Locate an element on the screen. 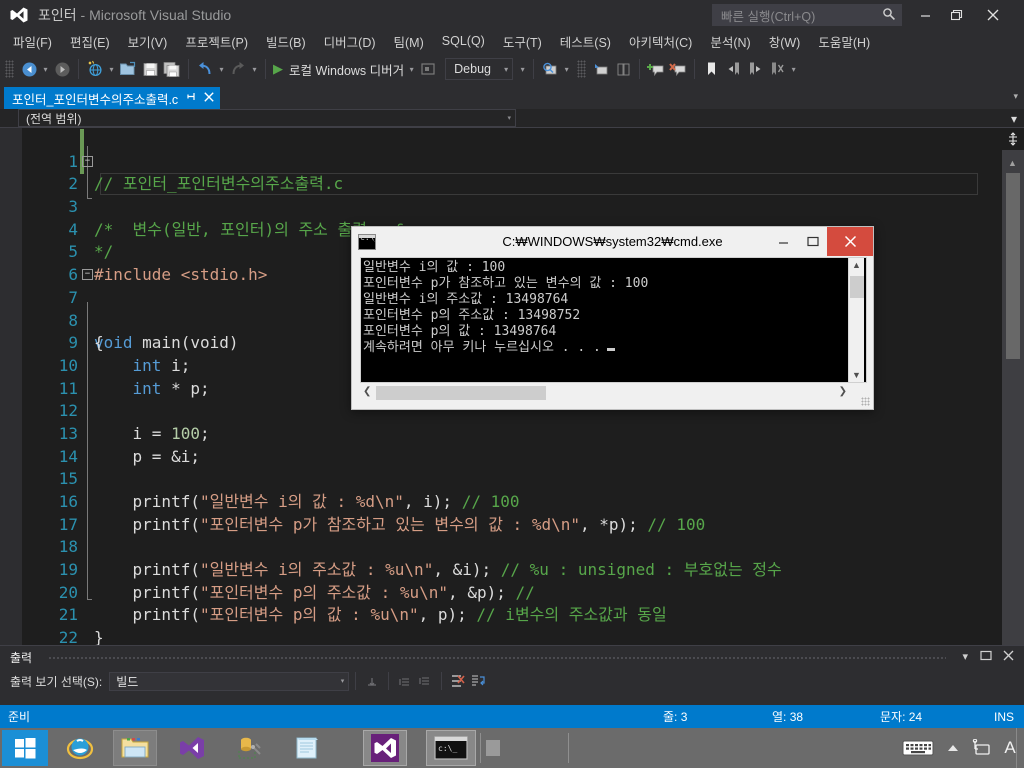  open-file-icon is located at coordinates (128, 69).